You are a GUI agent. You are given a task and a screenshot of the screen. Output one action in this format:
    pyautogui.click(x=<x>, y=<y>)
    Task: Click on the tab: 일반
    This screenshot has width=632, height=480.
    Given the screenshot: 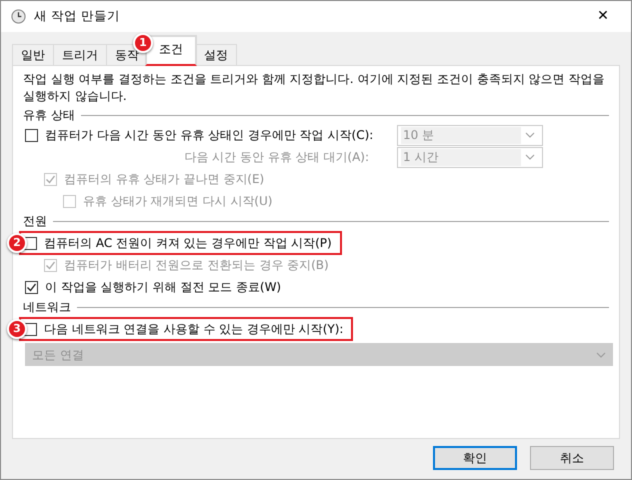 What is the action you would take?
    pyautogui.click(x=33, y=54)
    